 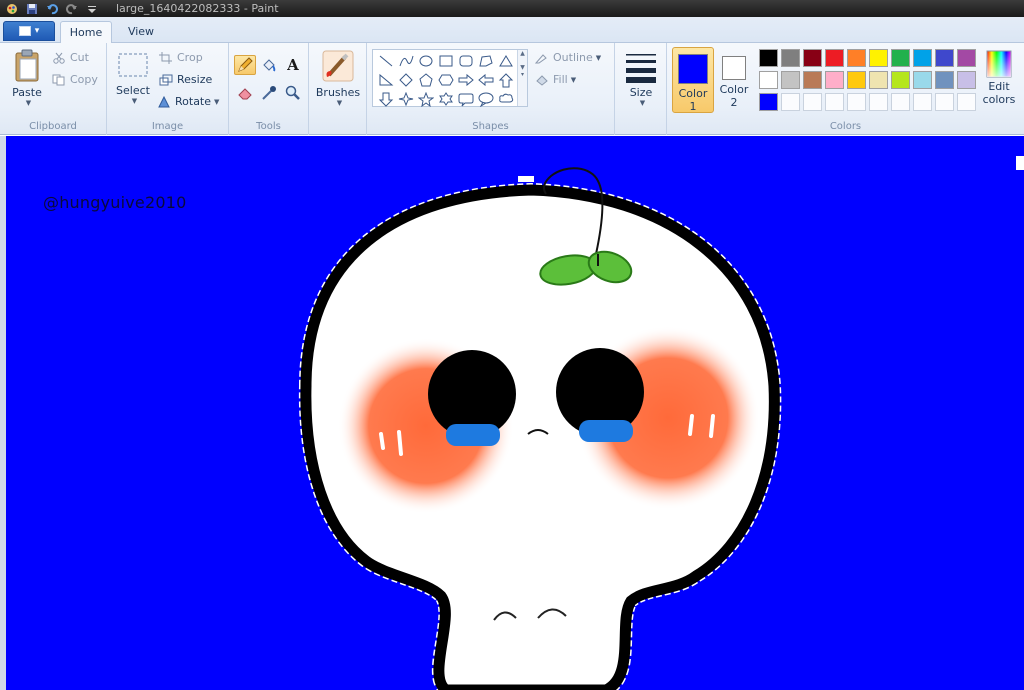 I want to click on size-button: Size ▼, so click(x=641, y=78).